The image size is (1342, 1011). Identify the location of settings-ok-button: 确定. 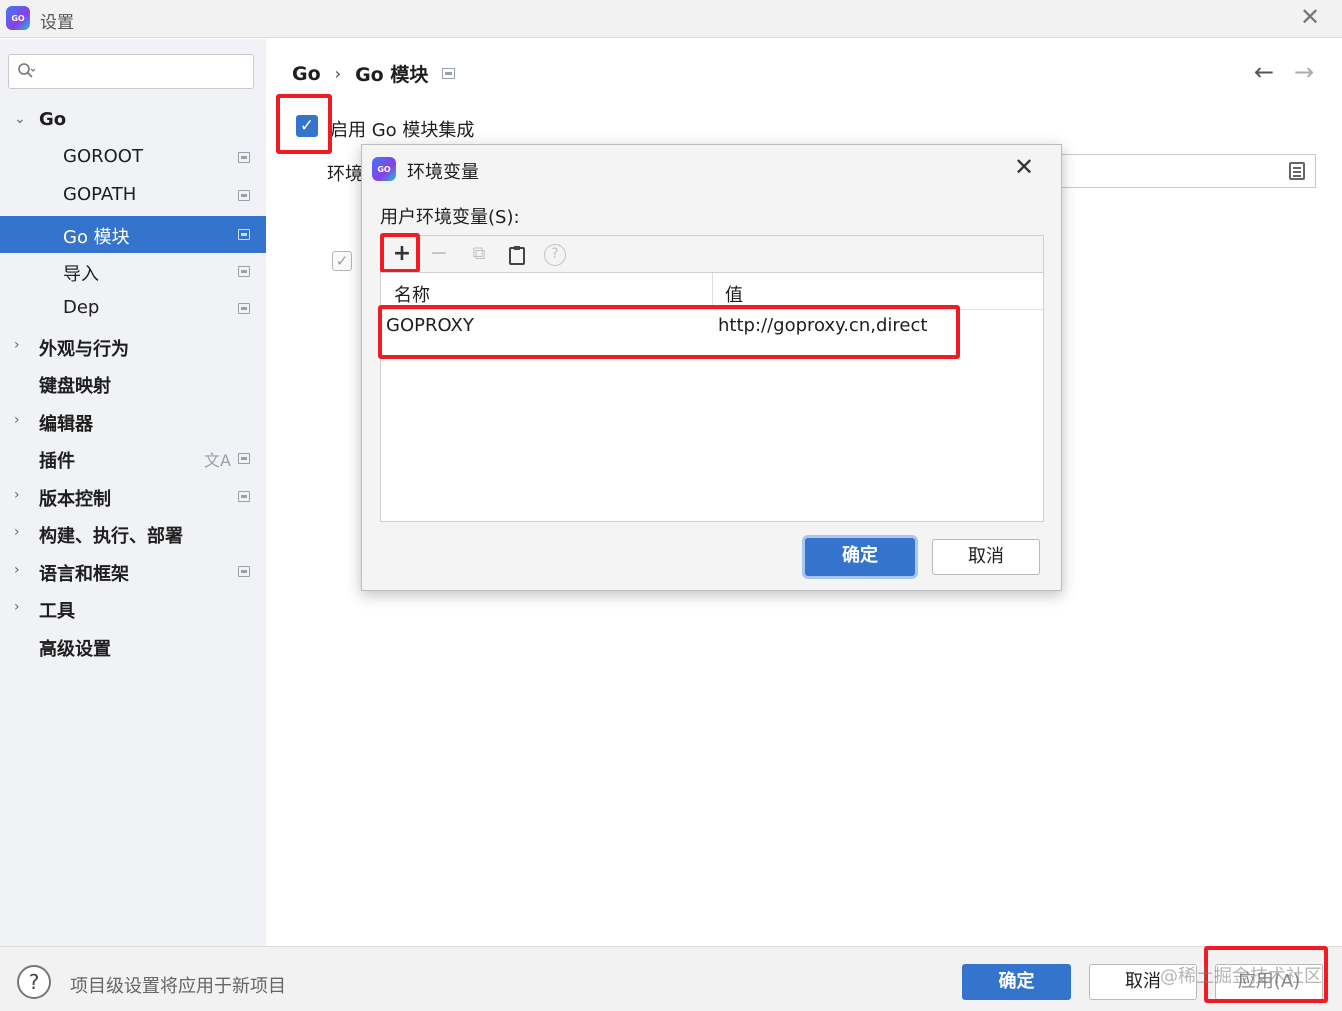
(1016, 982).